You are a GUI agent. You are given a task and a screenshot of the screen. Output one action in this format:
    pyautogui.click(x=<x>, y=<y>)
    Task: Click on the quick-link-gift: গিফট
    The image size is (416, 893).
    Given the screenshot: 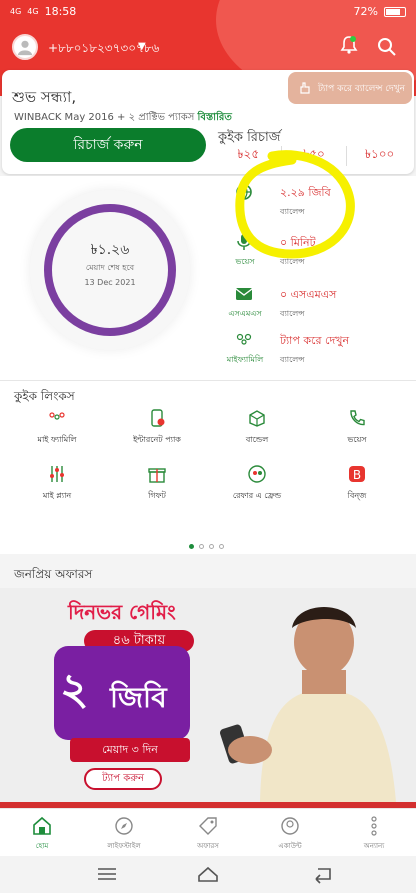 What is the action you would take?
    pyautogui.click(x=157, y=489)
    